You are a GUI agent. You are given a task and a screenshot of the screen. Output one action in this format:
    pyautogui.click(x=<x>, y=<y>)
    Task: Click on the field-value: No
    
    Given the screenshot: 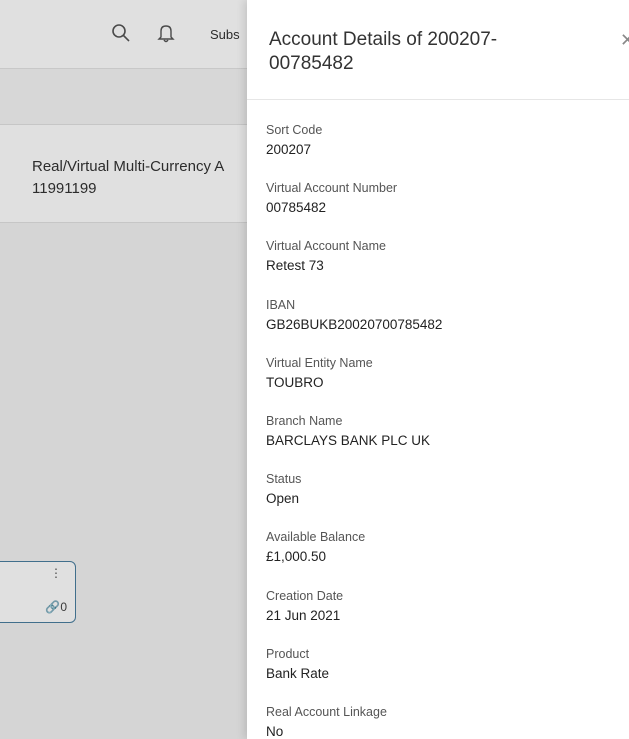 What is the action you would take?
    pyautogui.click(x=275, y=731)
    